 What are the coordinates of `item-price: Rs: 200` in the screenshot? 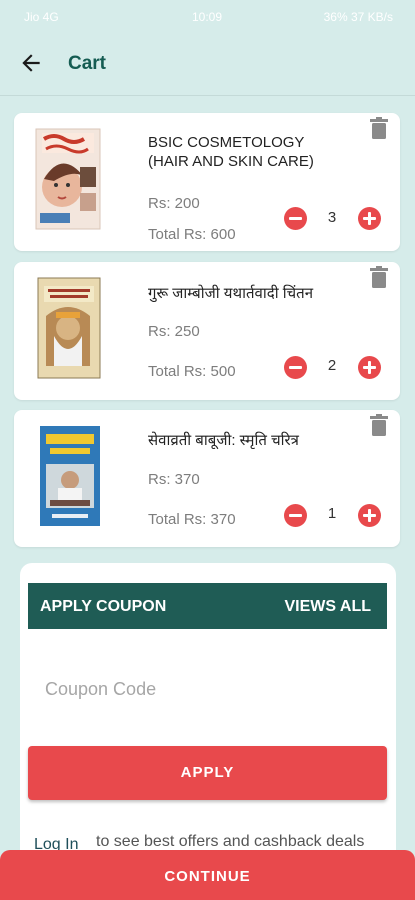 It's located at (174, 203).